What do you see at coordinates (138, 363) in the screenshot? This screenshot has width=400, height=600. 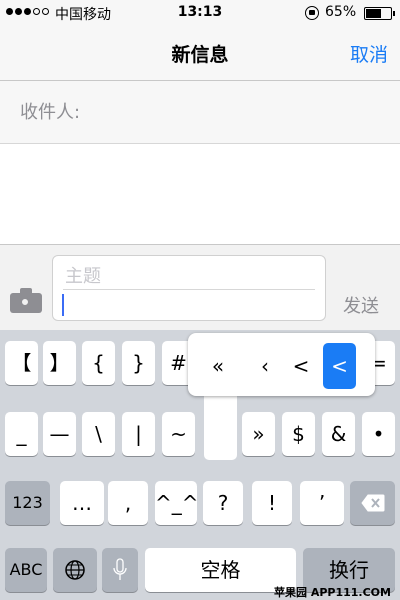 I see `key-right-brace: }` at bounding box center [138, 363].